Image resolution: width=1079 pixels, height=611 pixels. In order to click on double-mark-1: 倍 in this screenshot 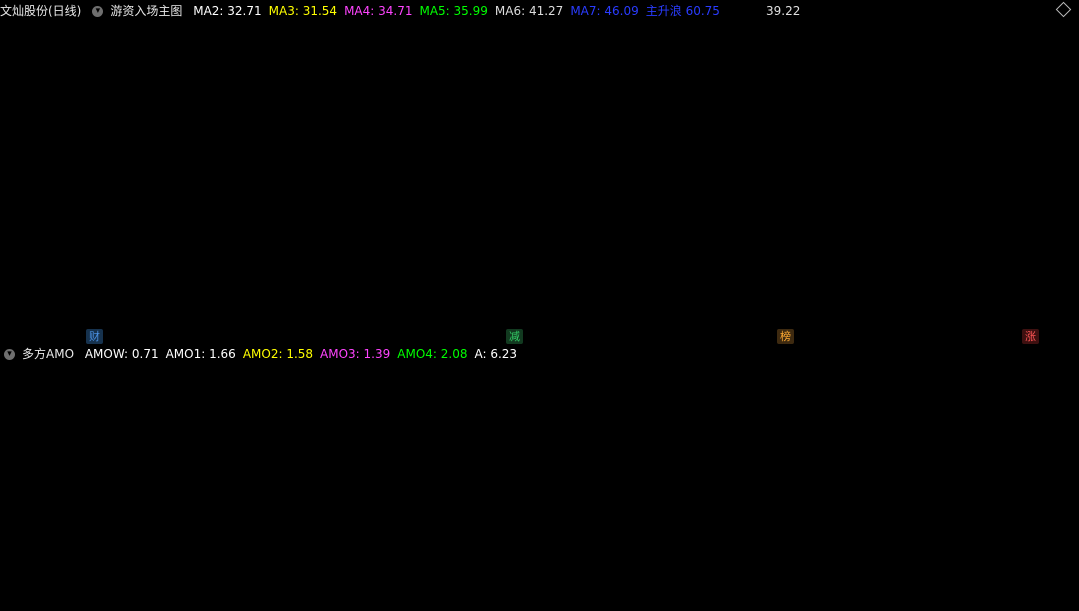, I will do `click(288, 479)`.